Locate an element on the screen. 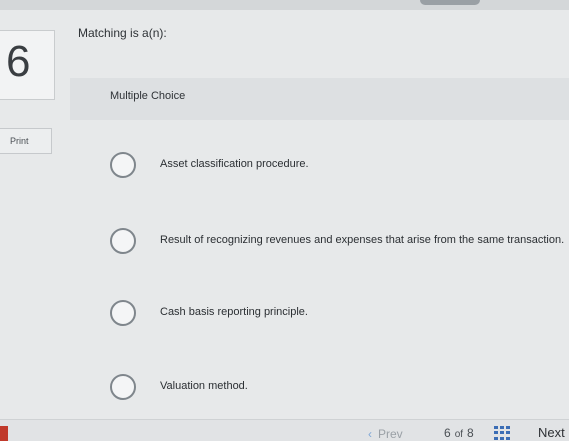 Image resolution: width=569 pixels, height=441 pixels. prev-label: Prev is located at coordinates (390, 434).